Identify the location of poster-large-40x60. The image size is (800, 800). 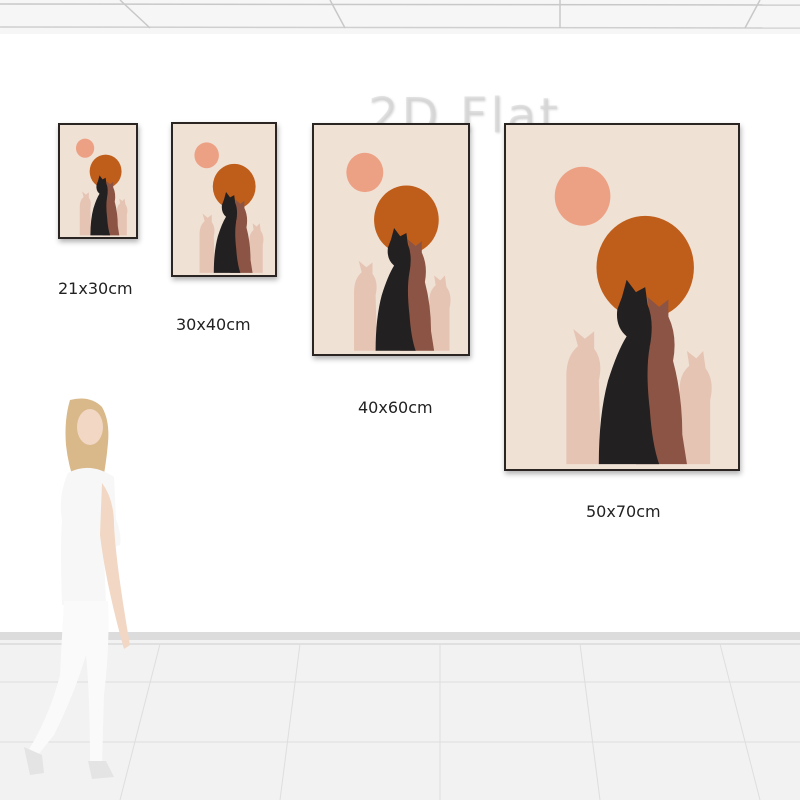
(391, 239).